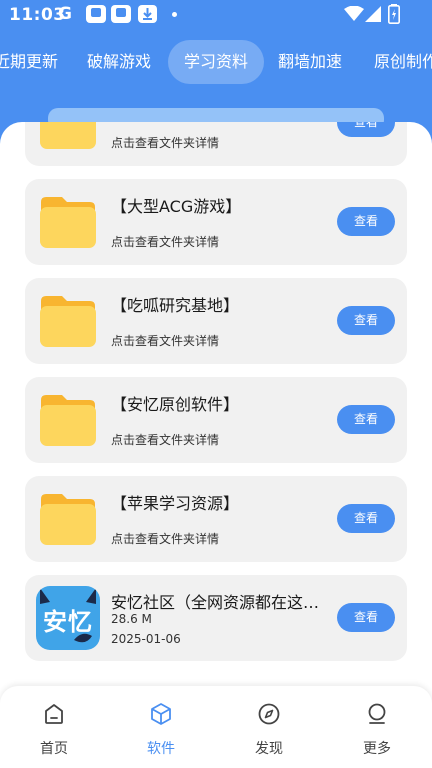  What do you see at coordinates (175, 503) in the screenshot?
I see `folder-title: 【苹果学习资源】` at bounding box center [175, 503].